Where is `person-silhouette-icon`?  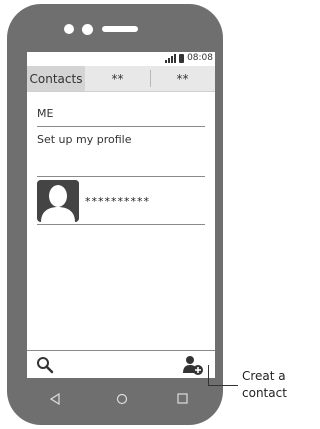
person-silhouette-icon is located at coordinates (58, 201).